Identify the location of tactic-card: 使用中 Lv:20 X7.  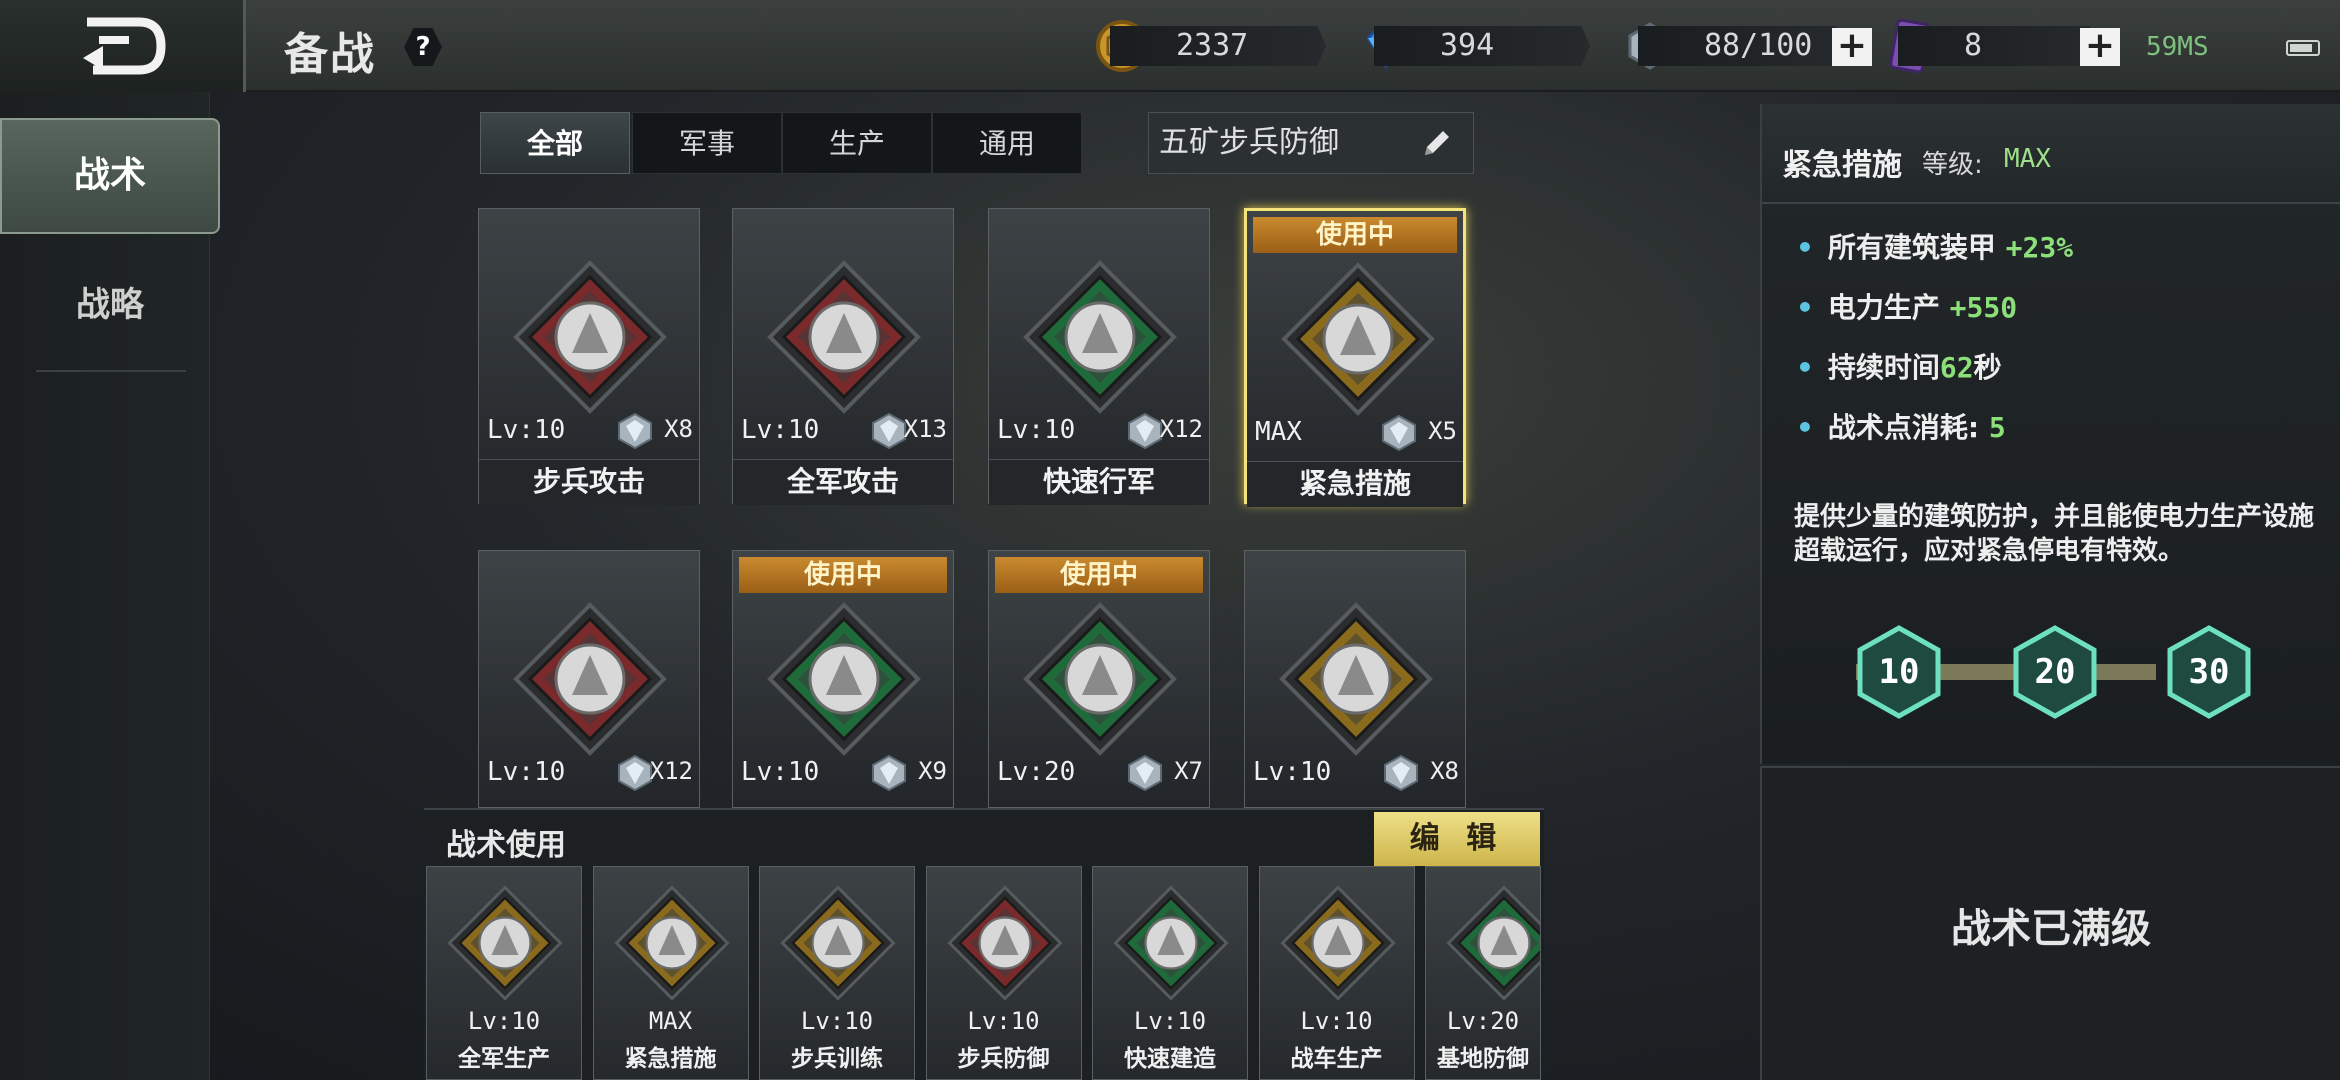
(1099, 679).